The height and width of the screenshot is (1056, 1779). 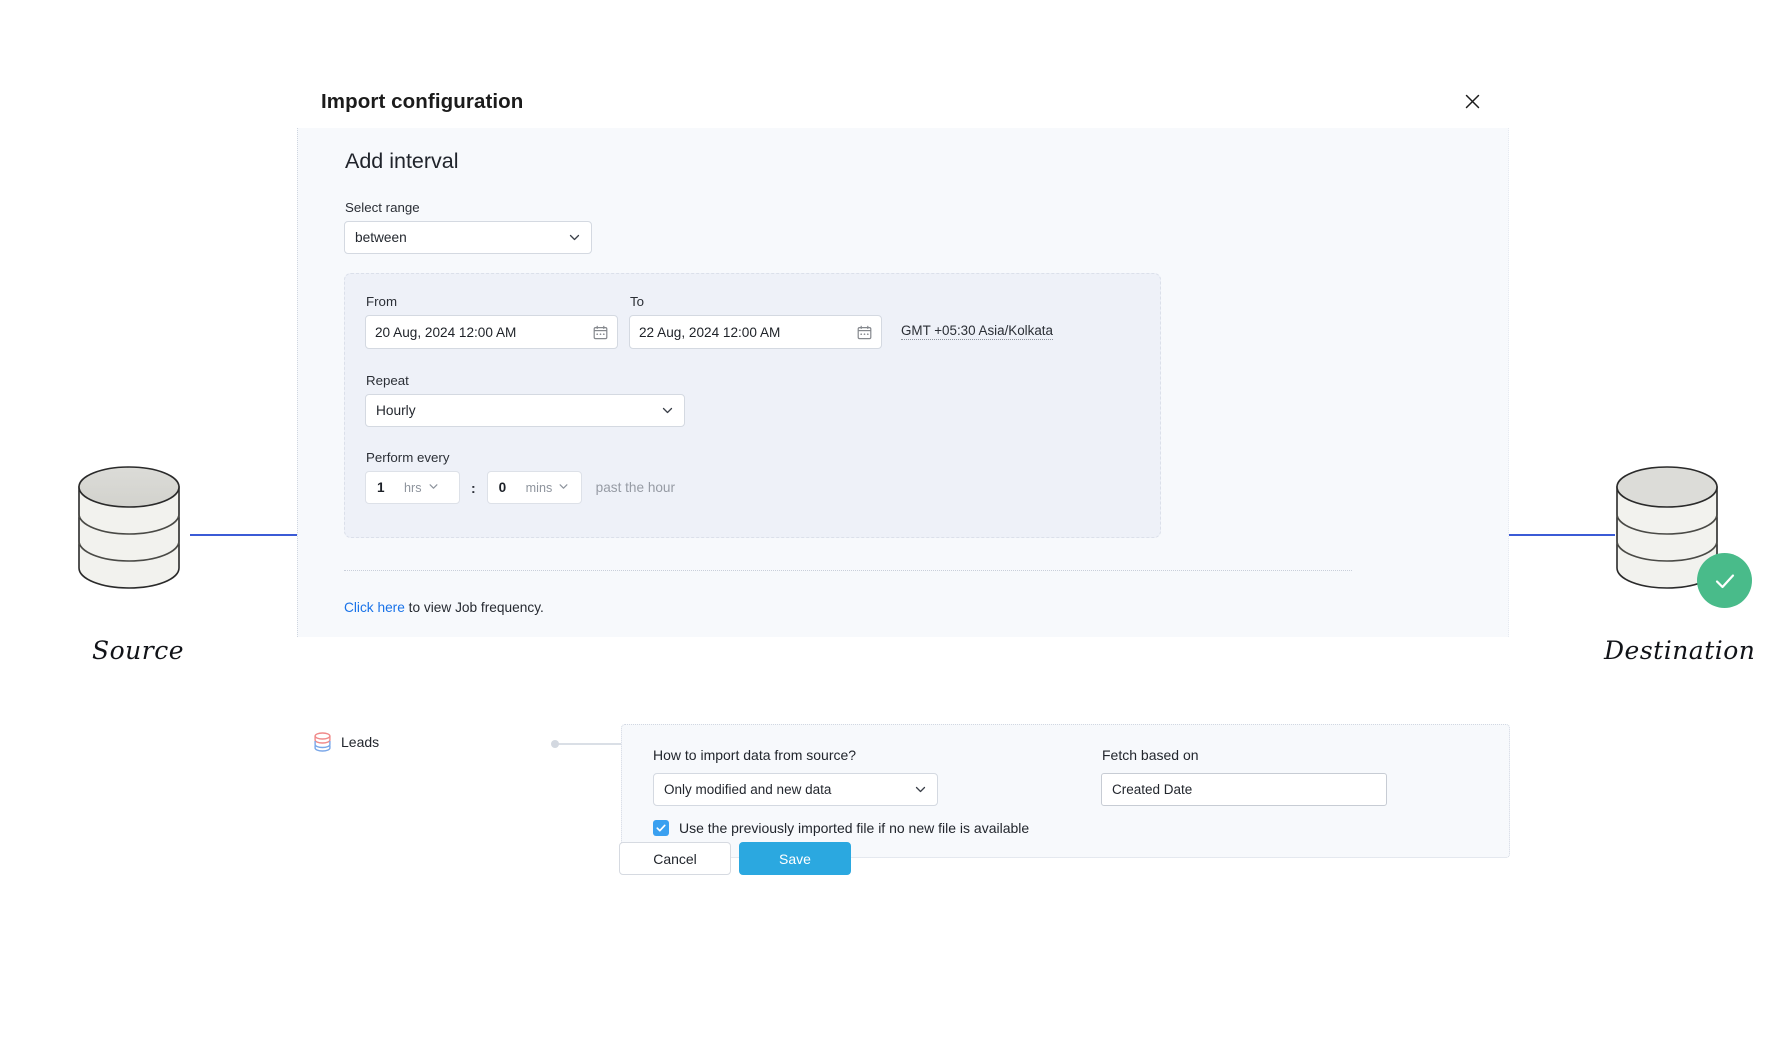 What do you see at coordinates (1152, 789) in the screenshot?
I see `fetch-based-on-value: Created Date` at bounding box center [1152, 789].